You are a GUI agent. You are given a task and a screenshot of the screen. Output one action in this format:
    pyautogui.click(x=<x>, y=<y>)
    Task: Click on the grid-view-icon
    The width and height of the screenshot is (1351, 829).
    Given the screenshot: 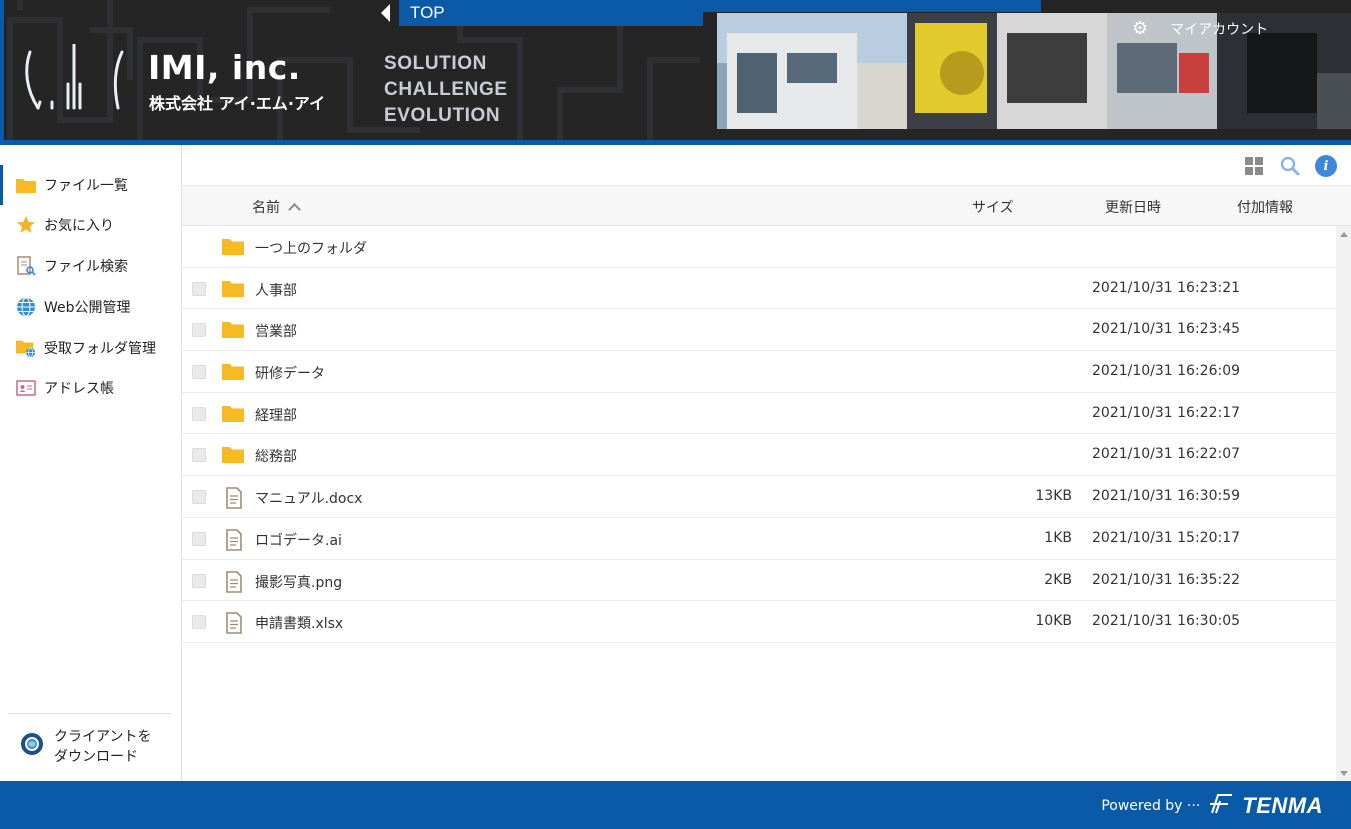 What is the action you would take?
    pyautogui.click(x=1254, y=166)
    